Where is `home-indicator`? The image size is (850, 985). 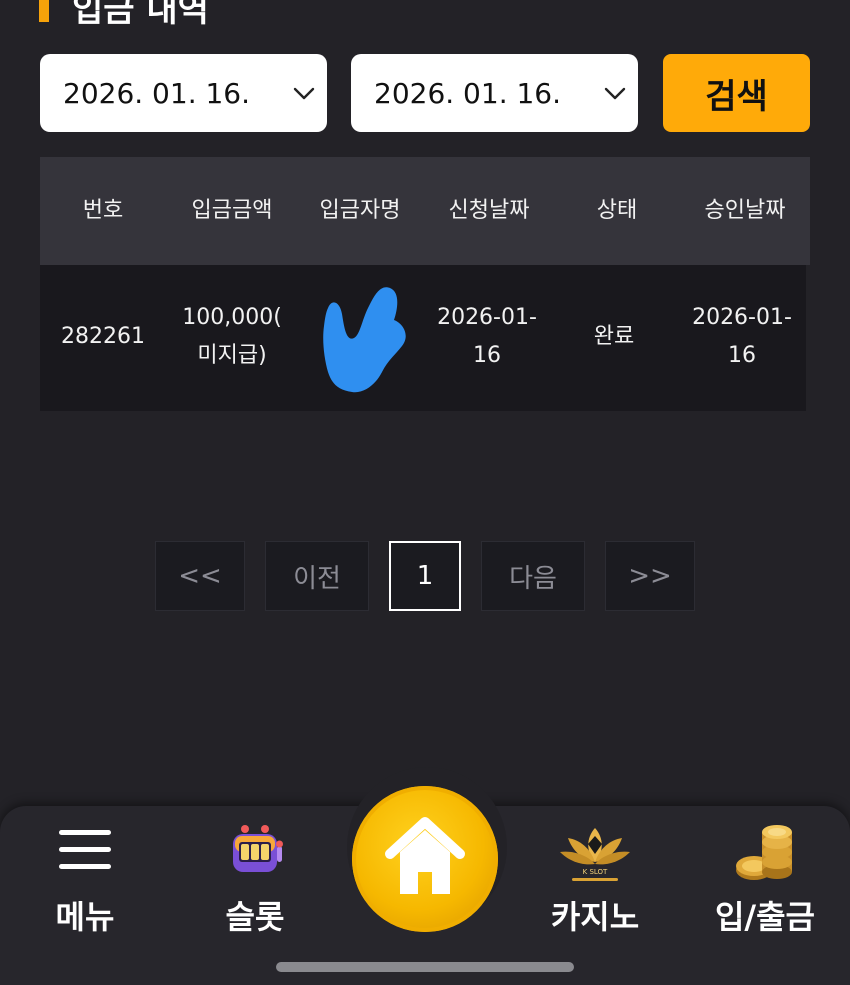 home-indicator is located at coordinates (425, 967).